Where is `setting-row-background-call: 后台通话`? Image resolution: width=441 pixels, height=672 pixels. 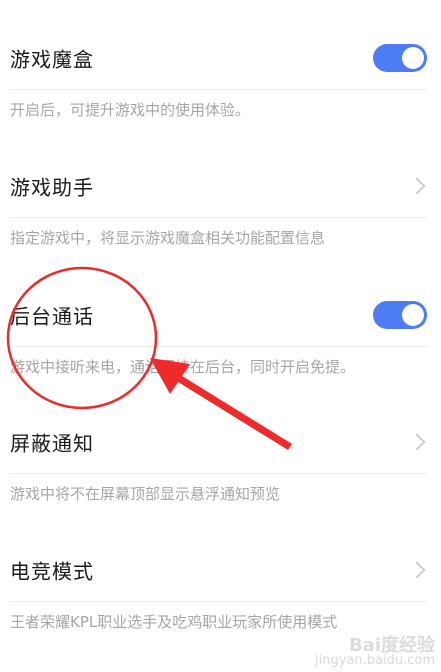
setting-row-background-call: 后台通话 is located at coordinates (220, 315).